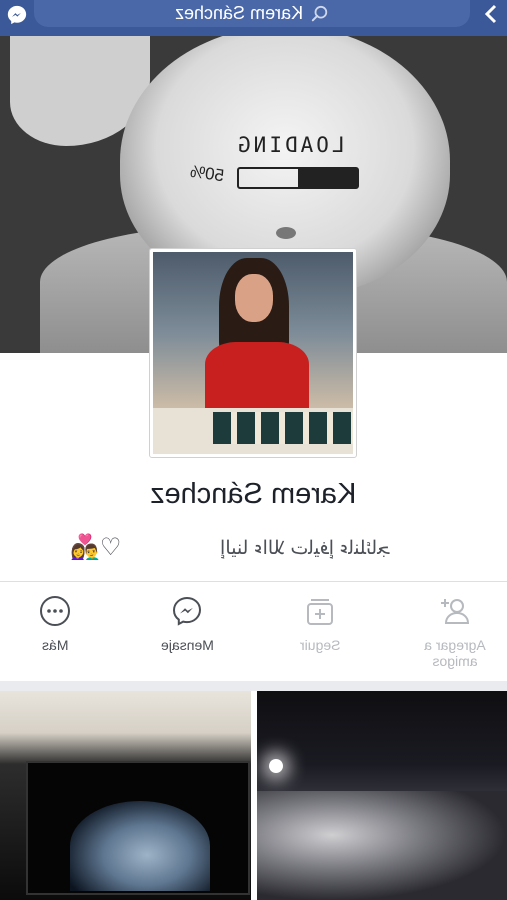  I want to click on search-bar: Karem Sánchez, so click(252, 13).